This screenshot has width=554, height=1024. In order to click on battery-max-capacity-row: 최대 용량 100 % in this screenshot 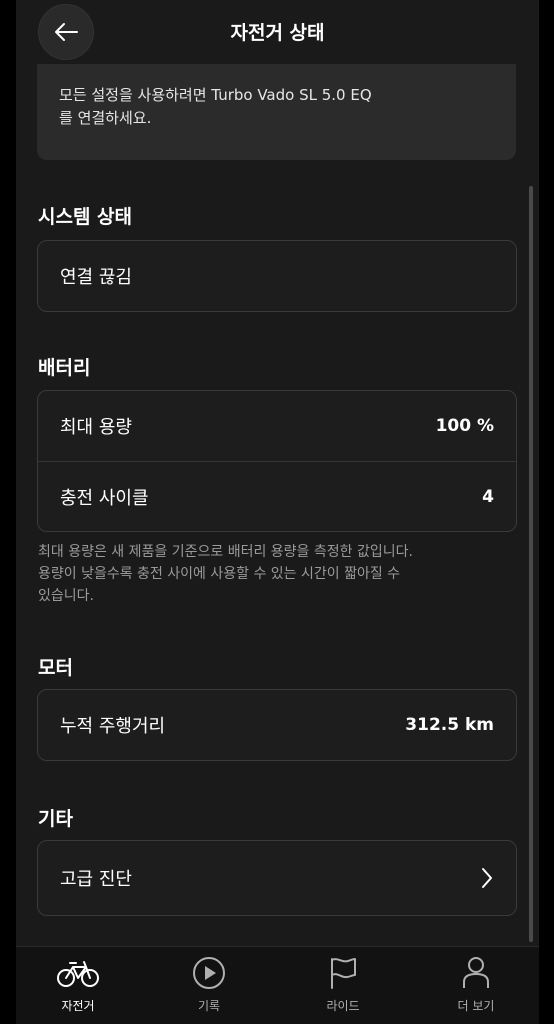, I will do `click(277, 426)`.